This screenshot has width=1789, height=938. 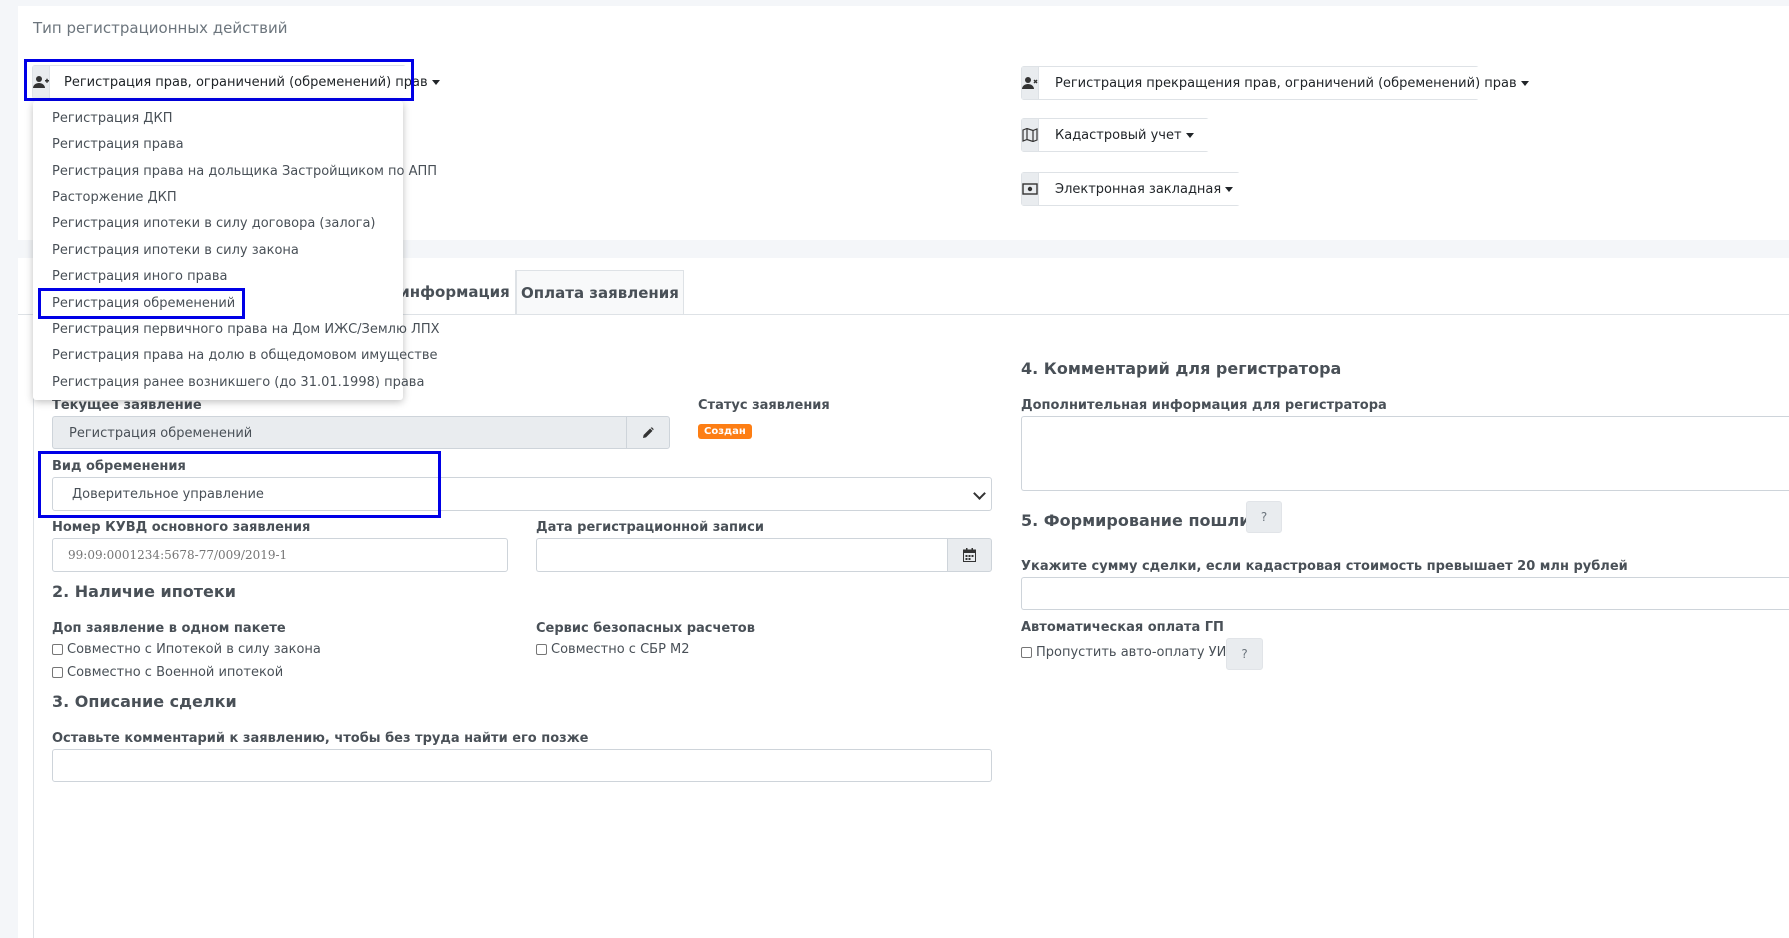 What do you see at coordinates (645, 628) in the screenshot?
I see `safe-payments-label: Сервис безопасных расчетов` at bounding box center [645, 628].